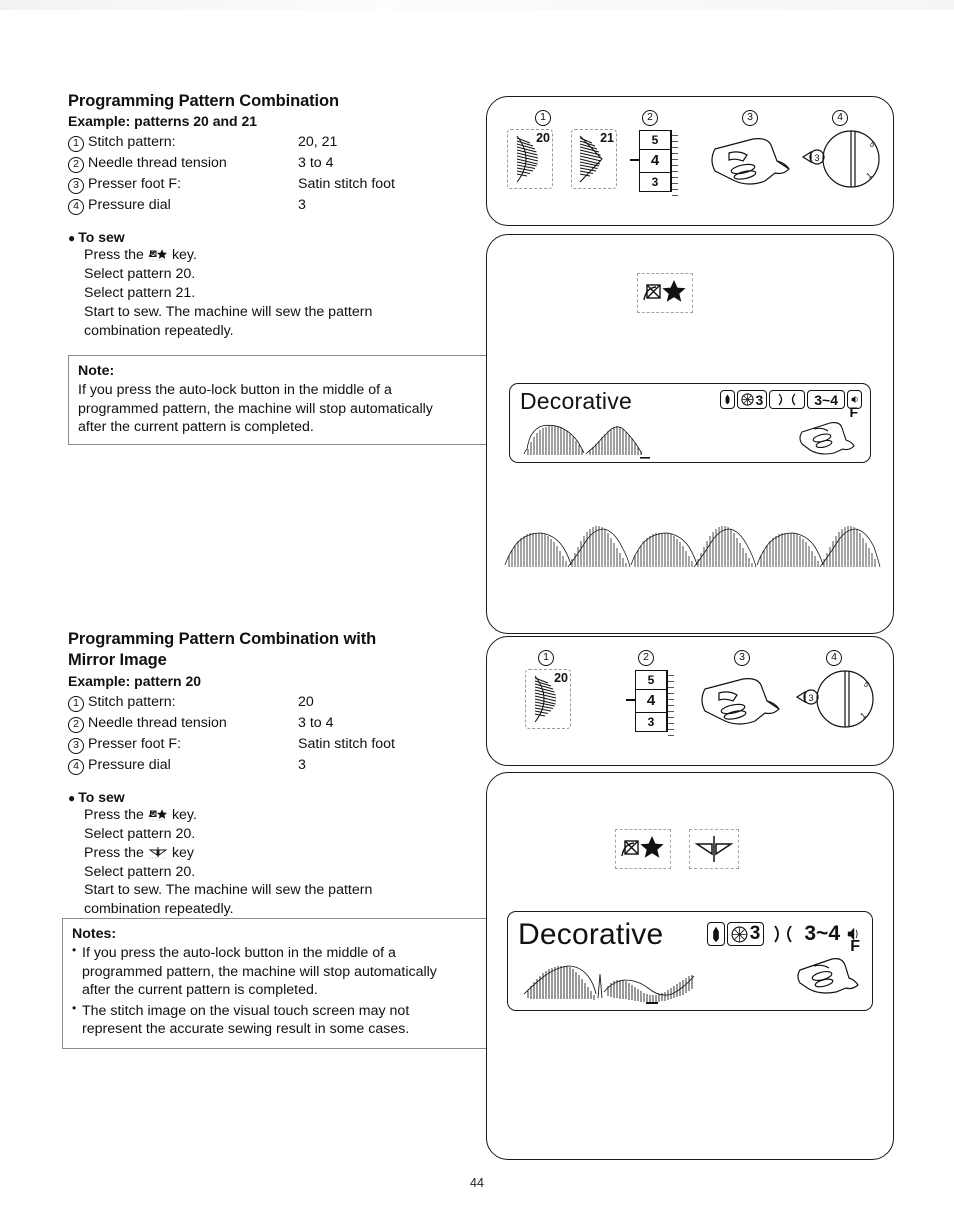  What do you see at coordinates (302, 205) in the screenshot?
I see `spec-value: 3` at bounding box center [302, 205].